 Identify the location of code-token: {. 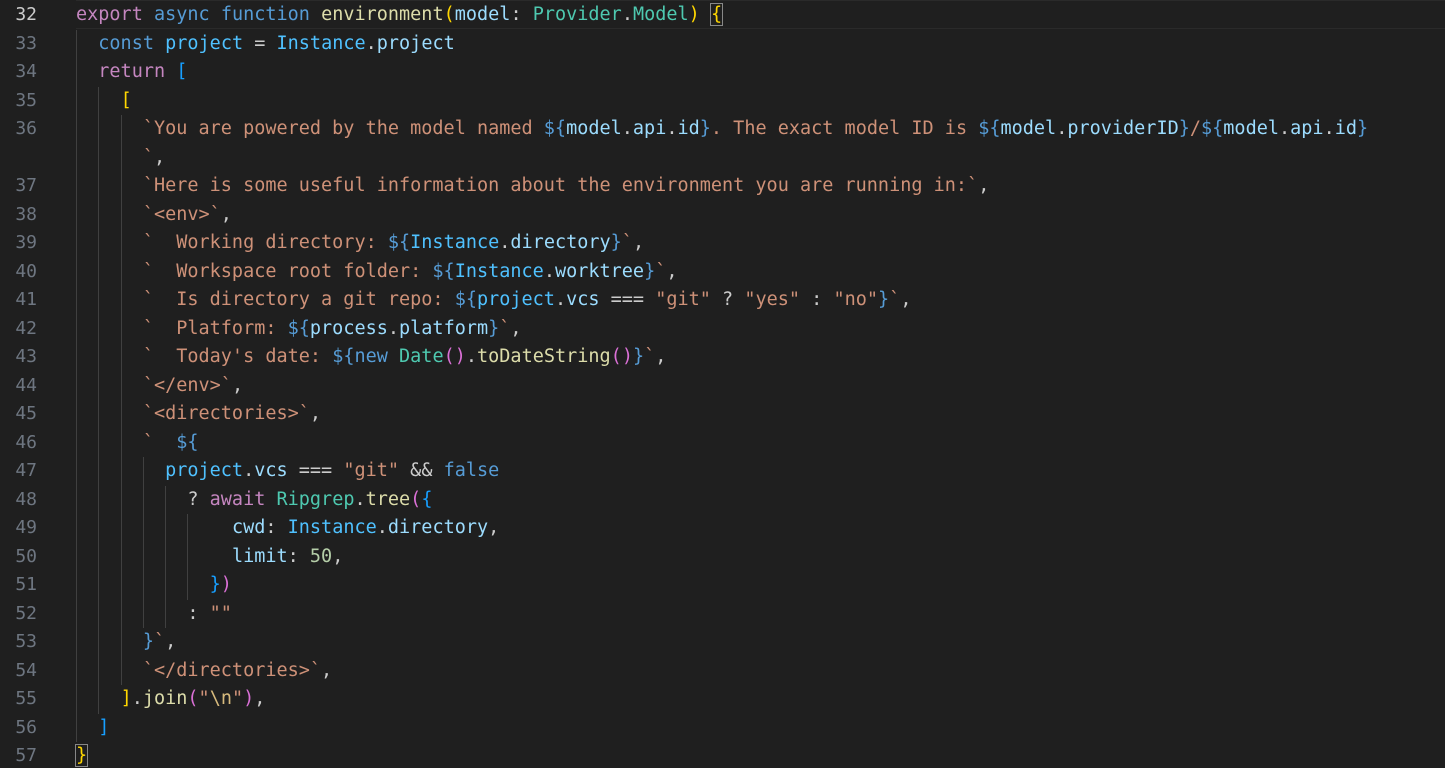
(427, 499).